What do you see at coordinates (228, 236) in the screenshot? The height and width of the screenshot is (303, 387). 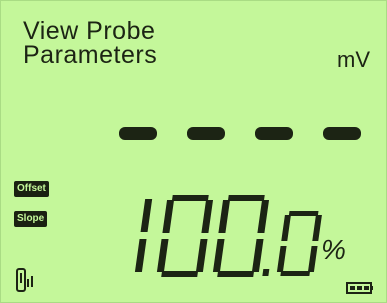 I see `main-reading-digits` at bounding box center [228, 236].